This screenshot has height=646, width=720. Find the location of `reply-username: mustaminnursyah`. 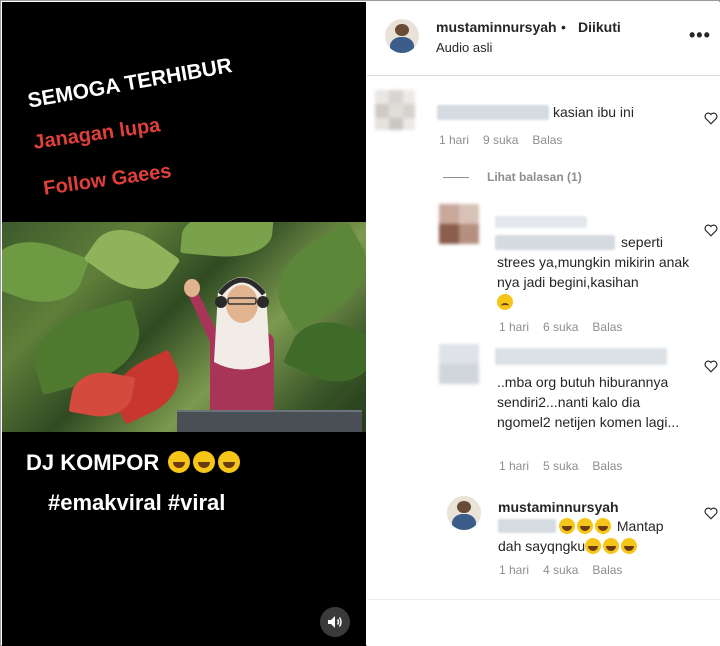

reply-username: mustaminnursyah is located at coordinates (558, 507).